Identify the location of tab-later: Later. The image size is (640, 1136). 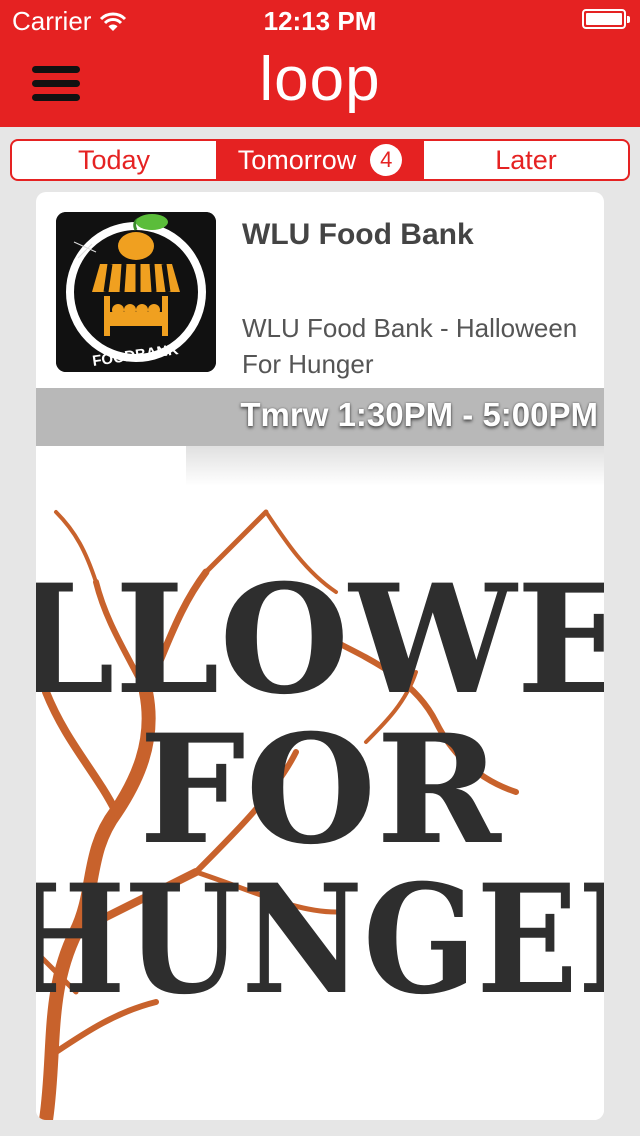
(526, 160).